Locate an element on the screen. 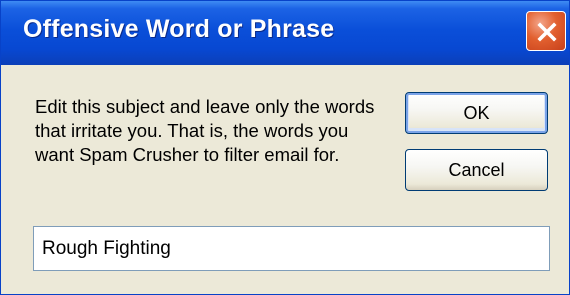  close-button is located at coordinates (546, 31).